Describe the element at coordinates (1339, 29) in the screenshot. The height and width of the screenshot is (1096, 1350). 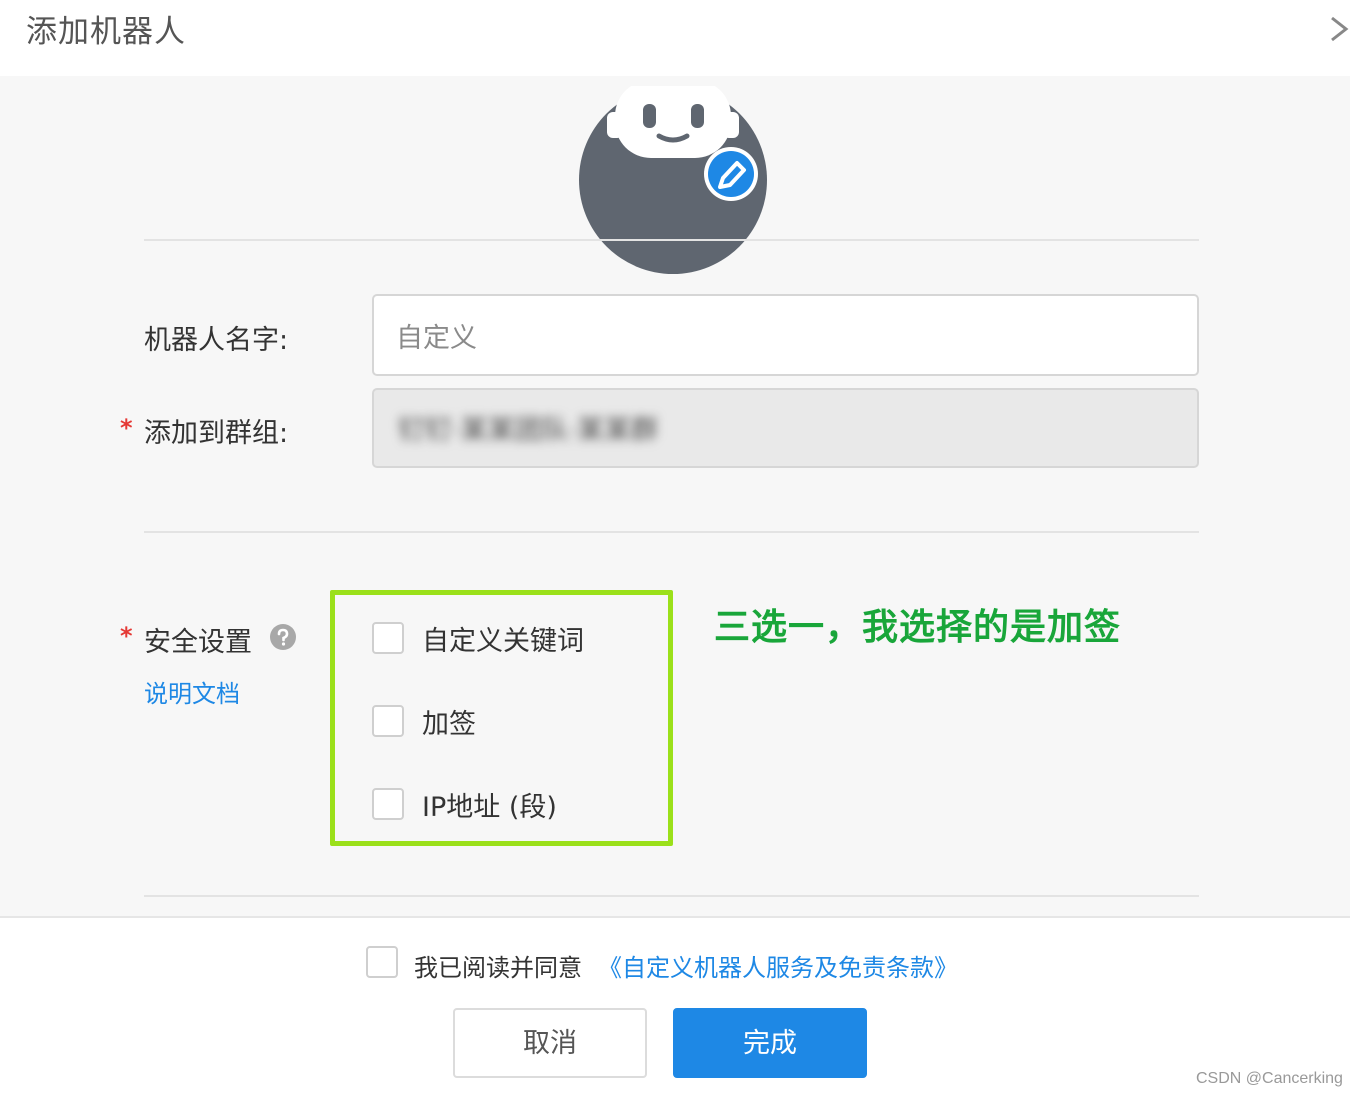
I see `close-icon` at that location.